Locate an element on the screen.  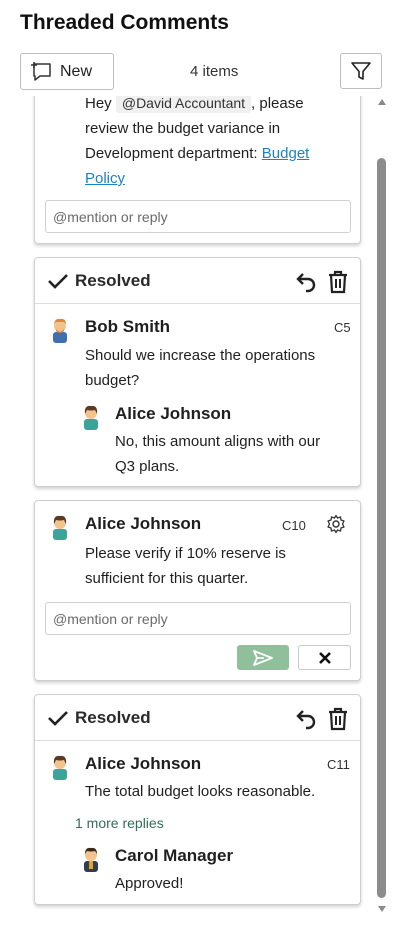
new-comment-button: New is located at coordinates (67, 71).